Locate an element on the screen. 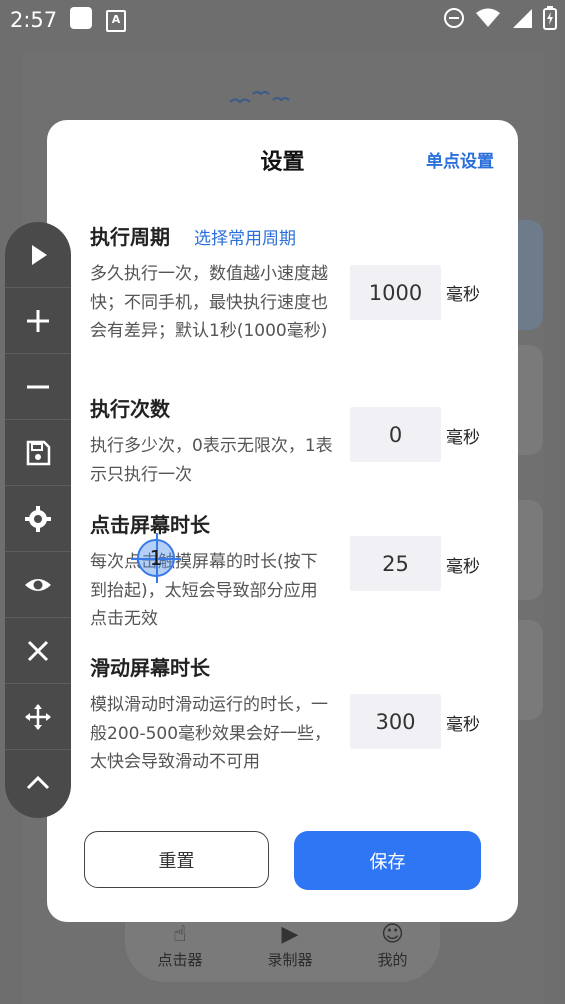 The image size is (565, 1004). add-button is located at coordinates (38, 321).